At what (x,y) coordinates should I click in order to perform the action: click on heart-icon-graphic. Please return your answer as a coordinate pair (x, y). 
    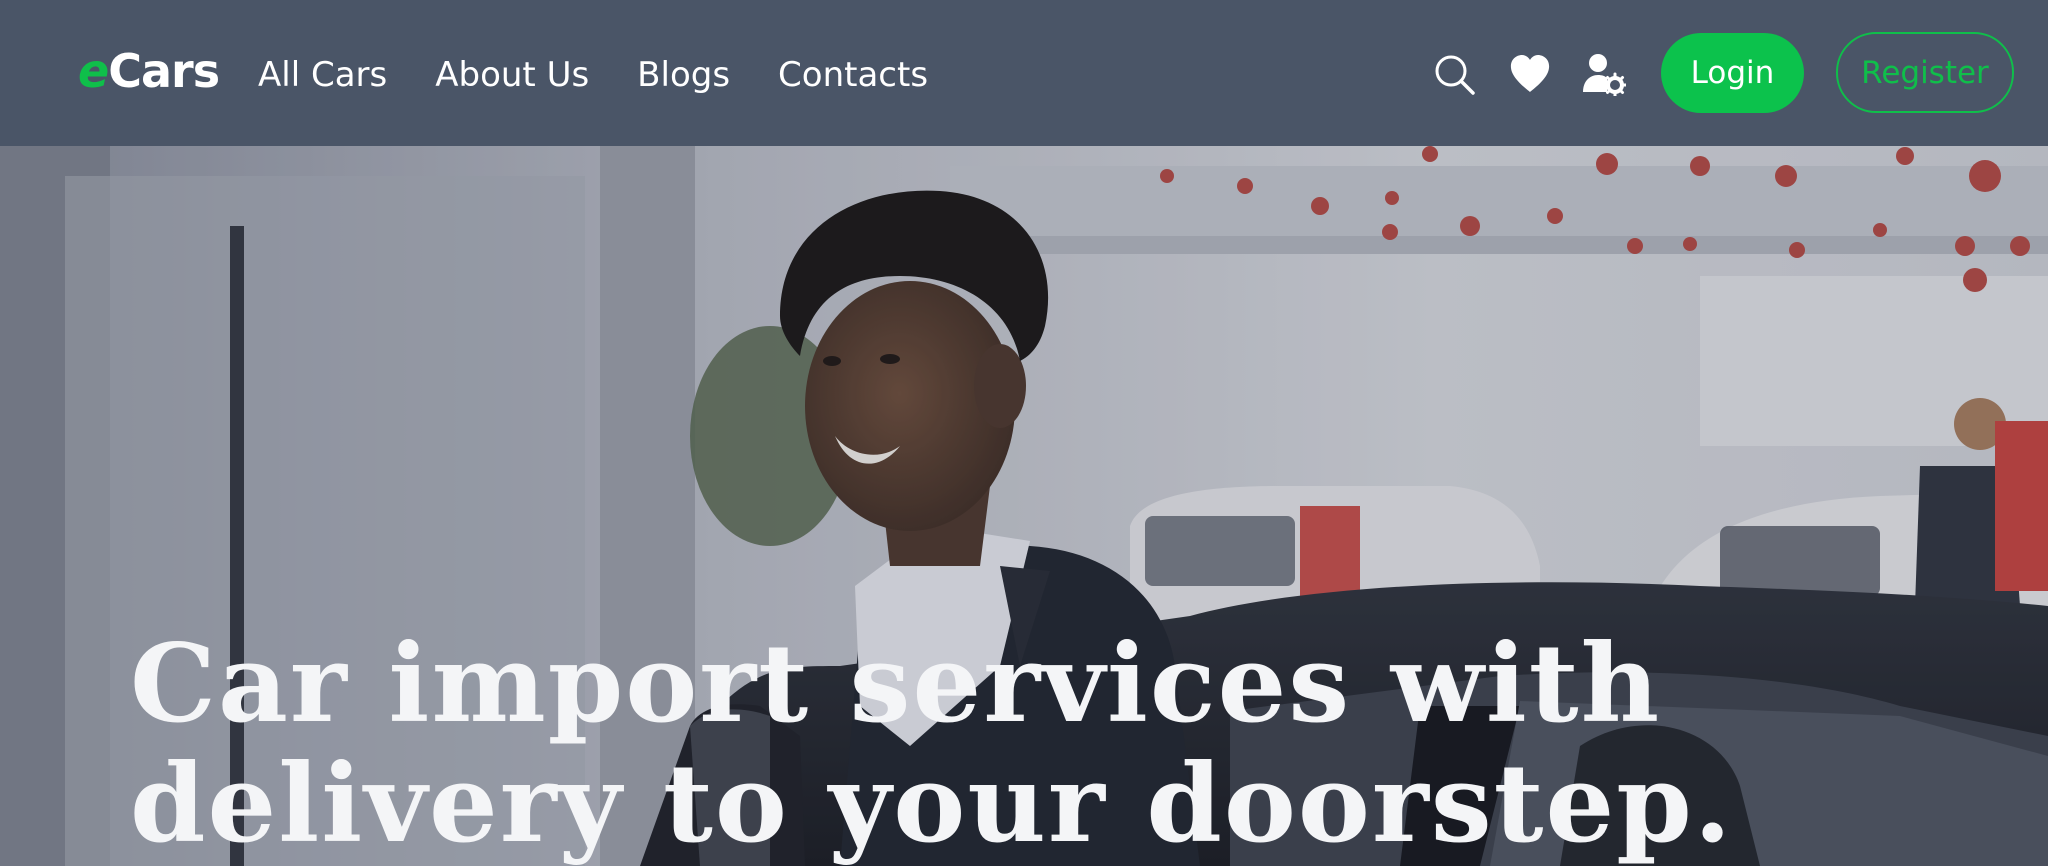
    Looking at the image, I should click on (1530, 73).